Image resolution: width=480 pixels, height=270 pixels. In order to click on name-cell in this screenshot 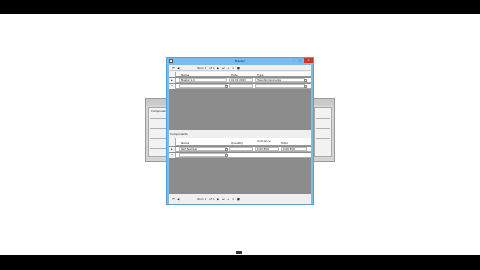, I will do `click(203, 86)`.